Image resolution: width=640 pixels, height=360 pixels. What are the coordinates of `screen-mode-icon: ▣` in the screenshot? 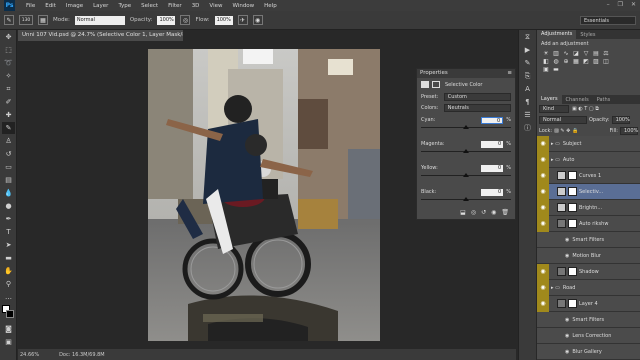 It's located at (8, 342).